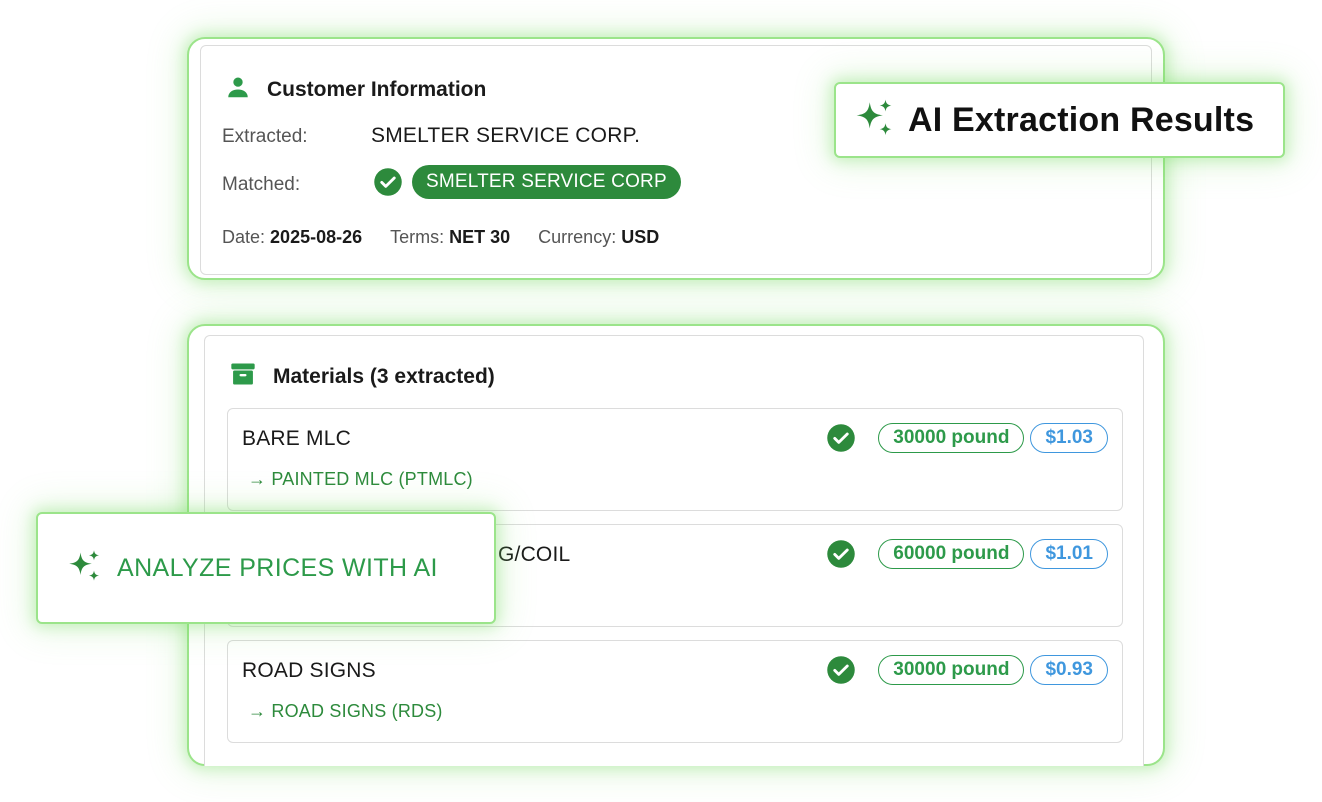 The image size is (1322, 802). Describe the element at coordinates (360, 479) in the screenshot. I see `material-match: → PAINTED MLC (PTMLC)` at that location.